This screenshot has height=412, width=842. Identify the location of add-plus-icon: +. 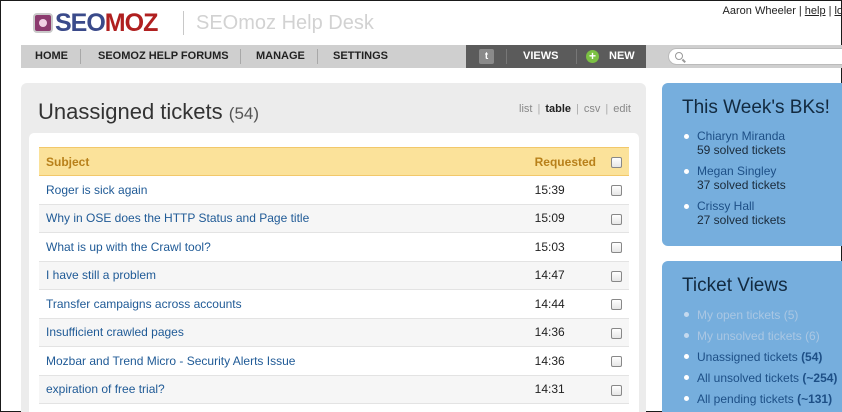
(592, 56).